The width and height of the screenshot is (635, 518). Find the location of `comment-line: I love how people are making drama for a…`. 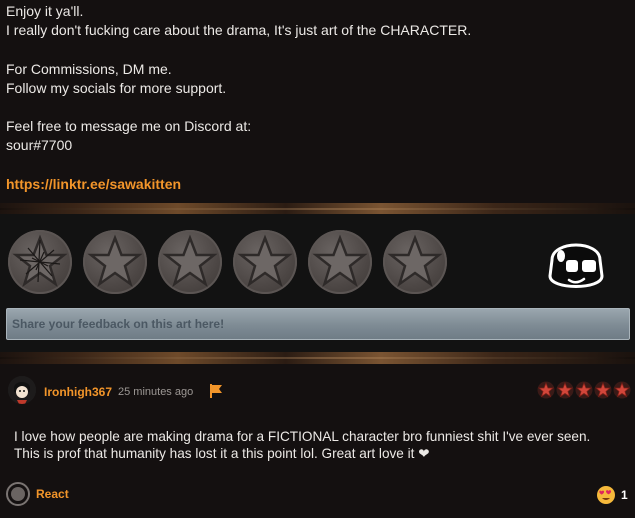

comment-line: I love how people are making drama for a… is located at coordinates (302, 436).